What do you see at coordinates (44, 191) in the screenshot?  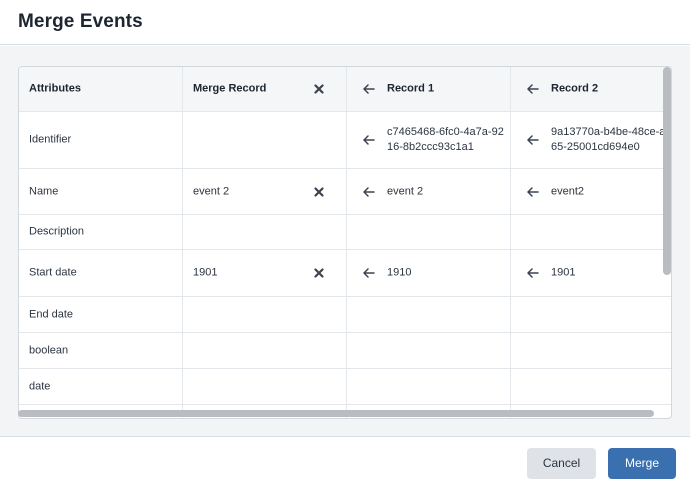 I see `attribute-label: Name` at bounding box center [44, 191].